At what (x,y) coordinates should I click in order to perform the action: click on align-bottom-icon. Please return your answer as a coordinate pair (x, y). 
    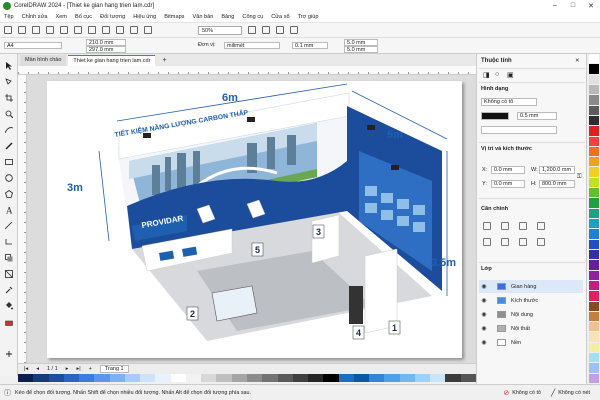
    Looking at the image, I should click on (505, 242).